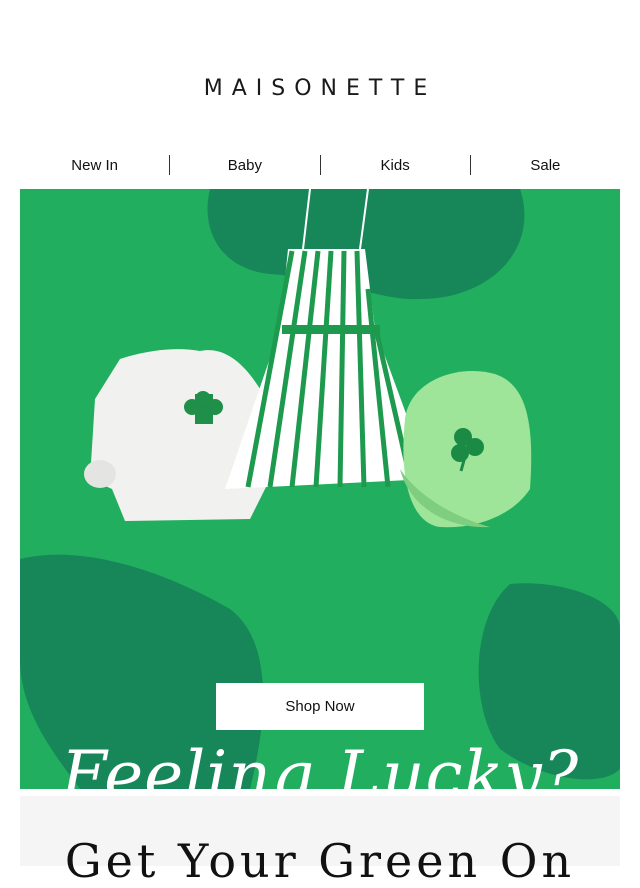 The width and height of the screenshot is (640, 888). I want to click on brand-logo: MAISONETTE, so click(320, 88).